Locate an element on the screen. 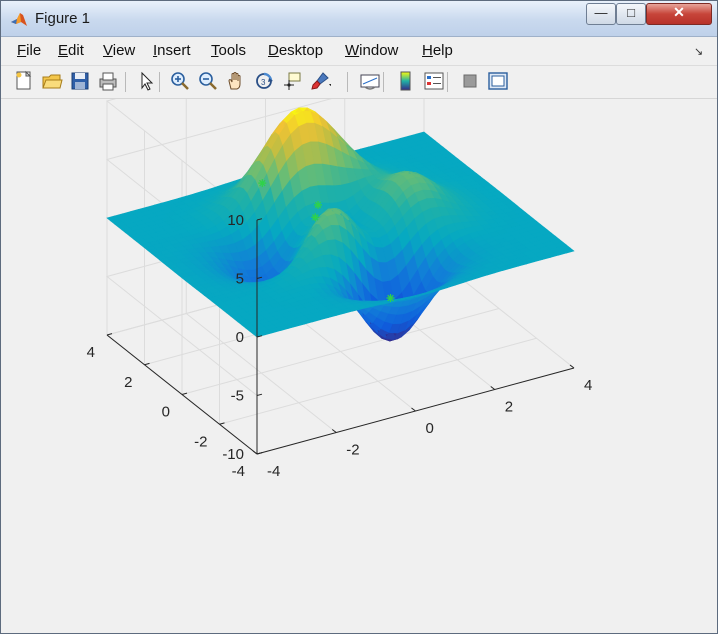  hide-plot-tools-button is located at coordinates (470, 81).